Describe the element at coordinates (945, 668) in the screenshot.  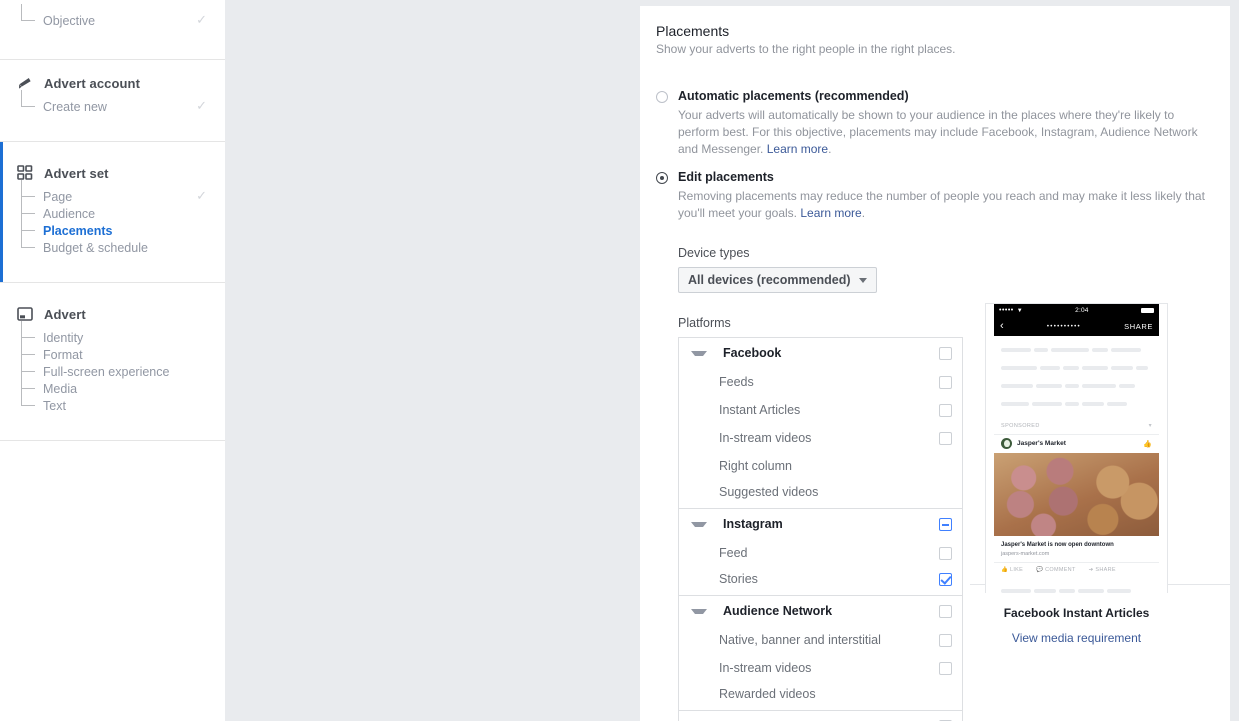
I see `placement-checkbox-in-stream-videos-an` at that location.